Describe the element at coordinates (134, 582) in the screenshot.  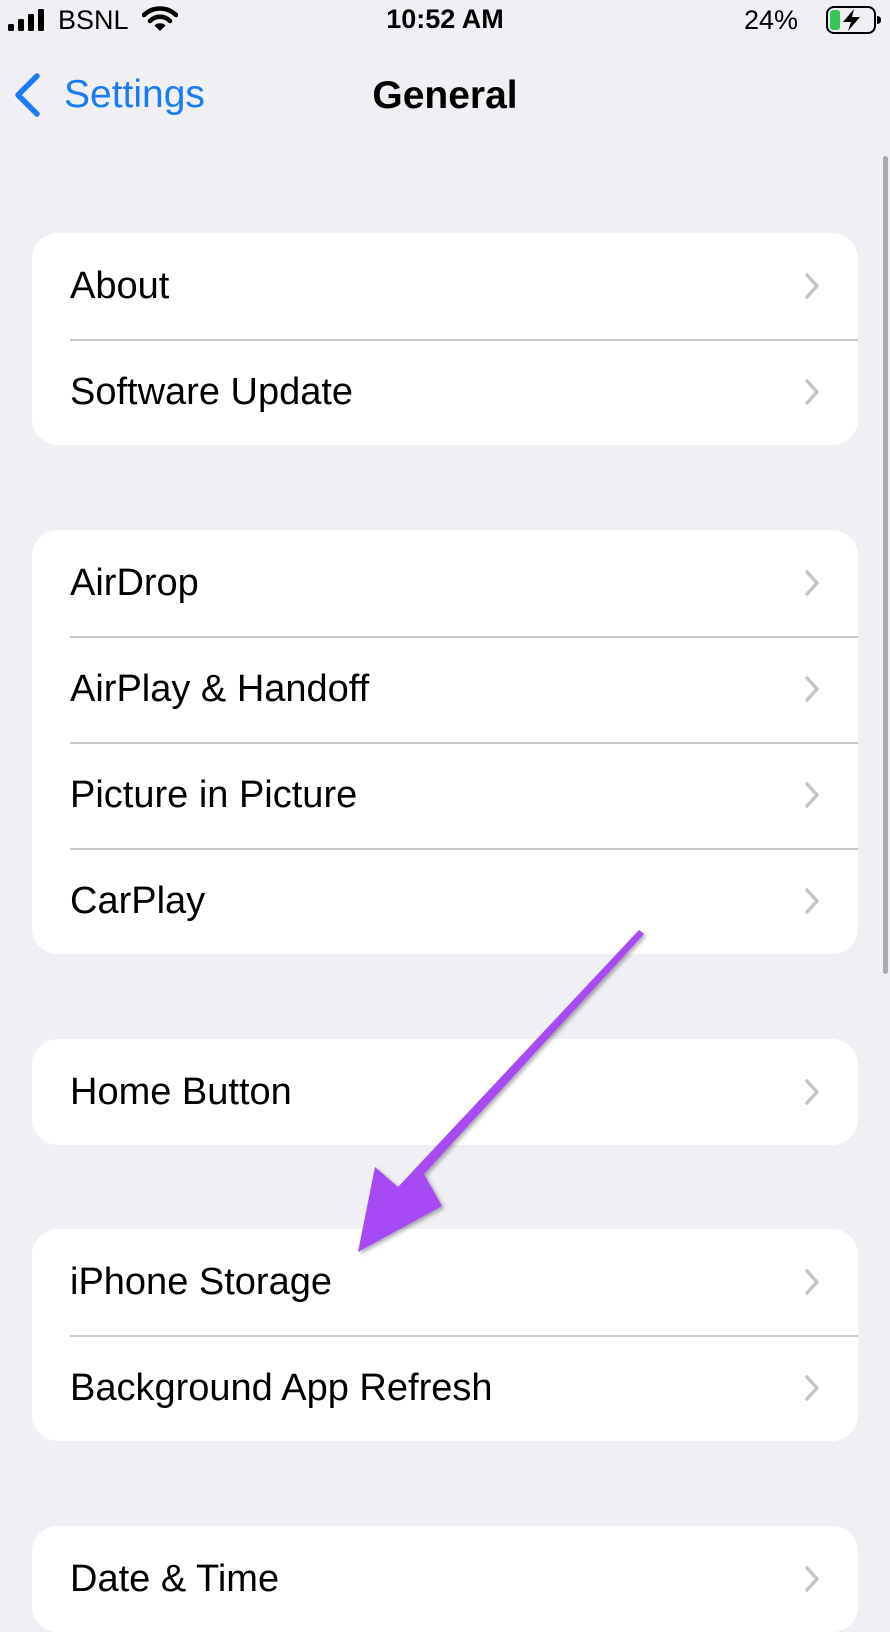
I see `row-label: AirDrop` at that location.